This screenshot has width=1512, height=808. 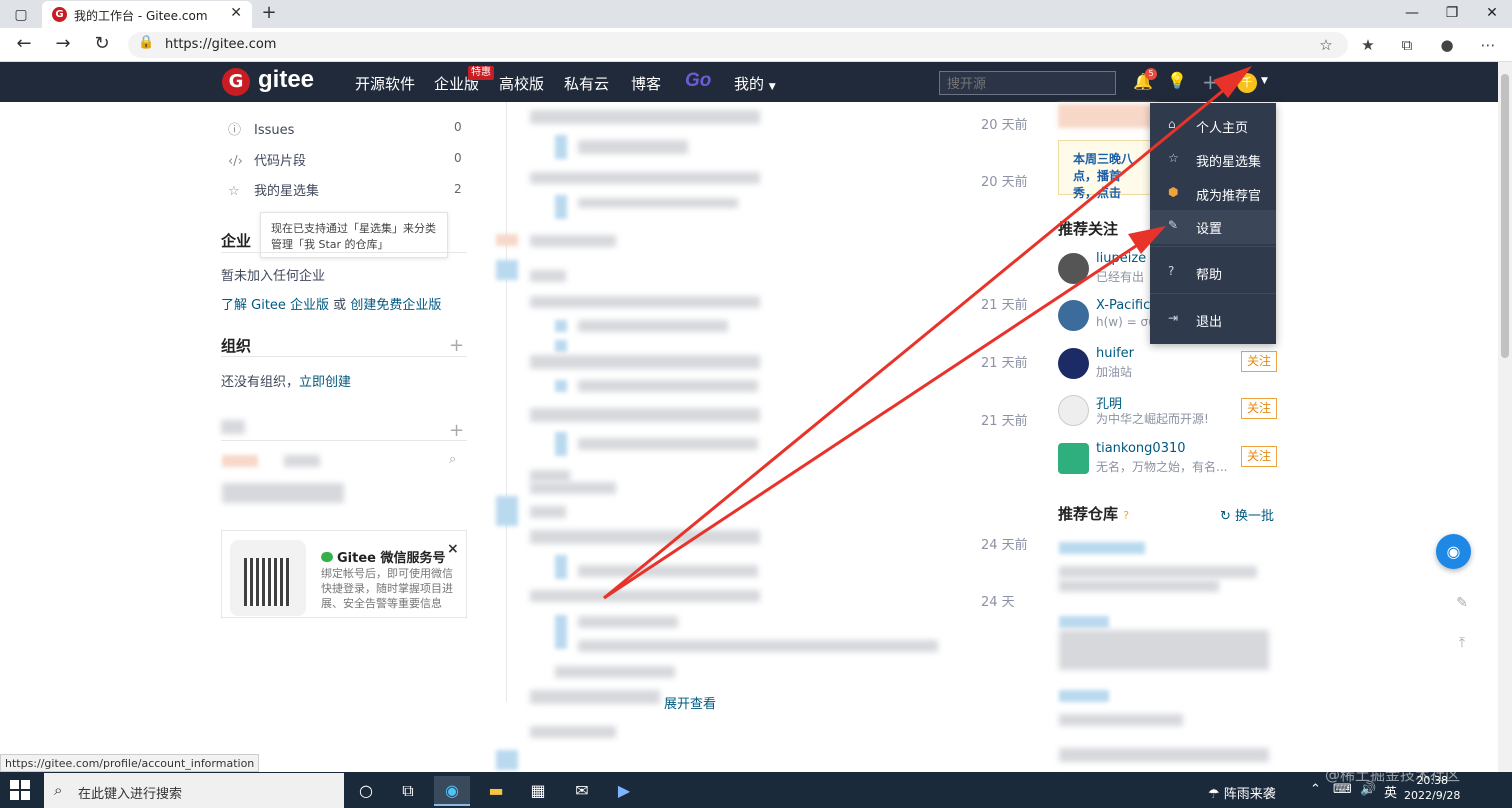 I want to click on feed-time: 21 天前, so click(x=1004, y=421).